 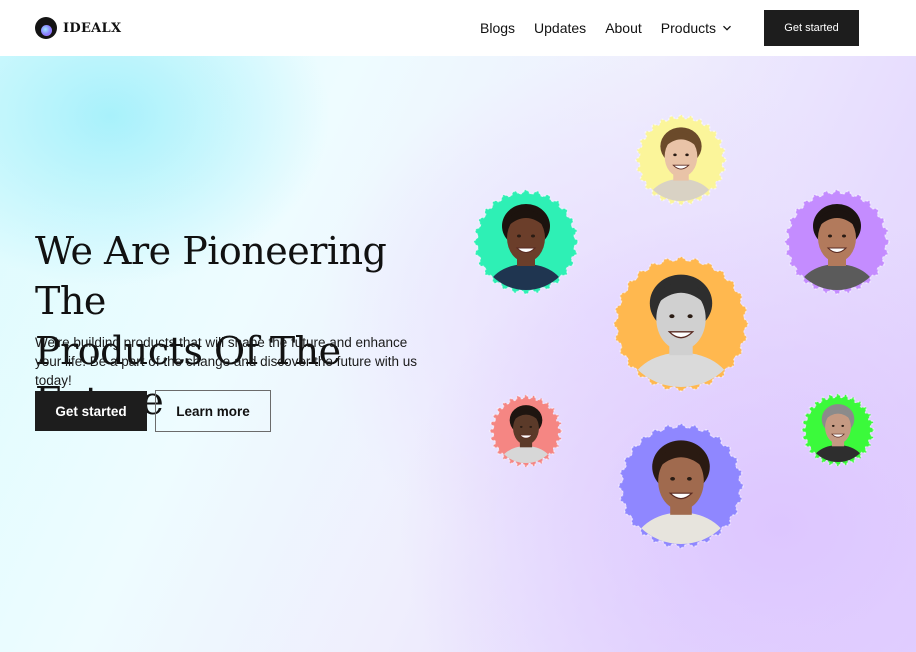 I want to click on avatar-smiling-woman-teal, so click(x=526, y=242).